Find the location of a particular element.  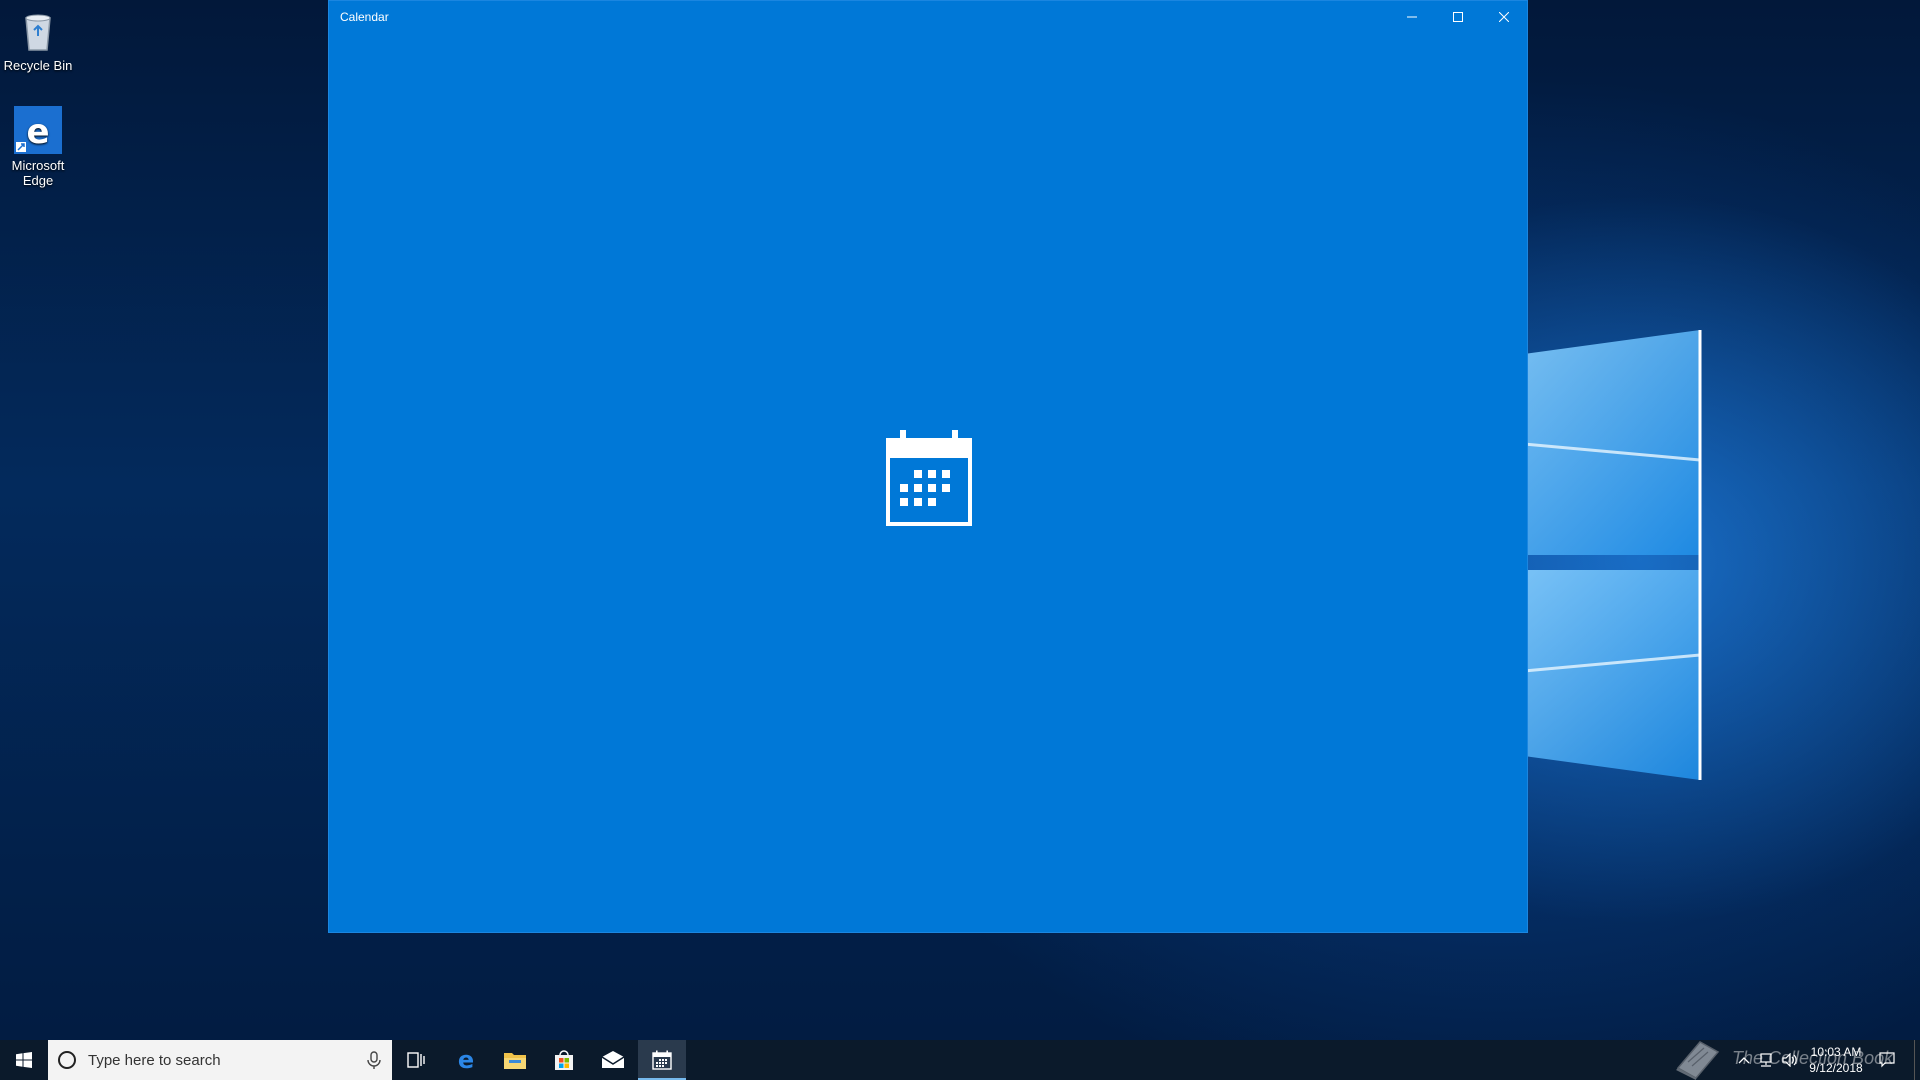

close-icon is located at coordinates (1504, 17).